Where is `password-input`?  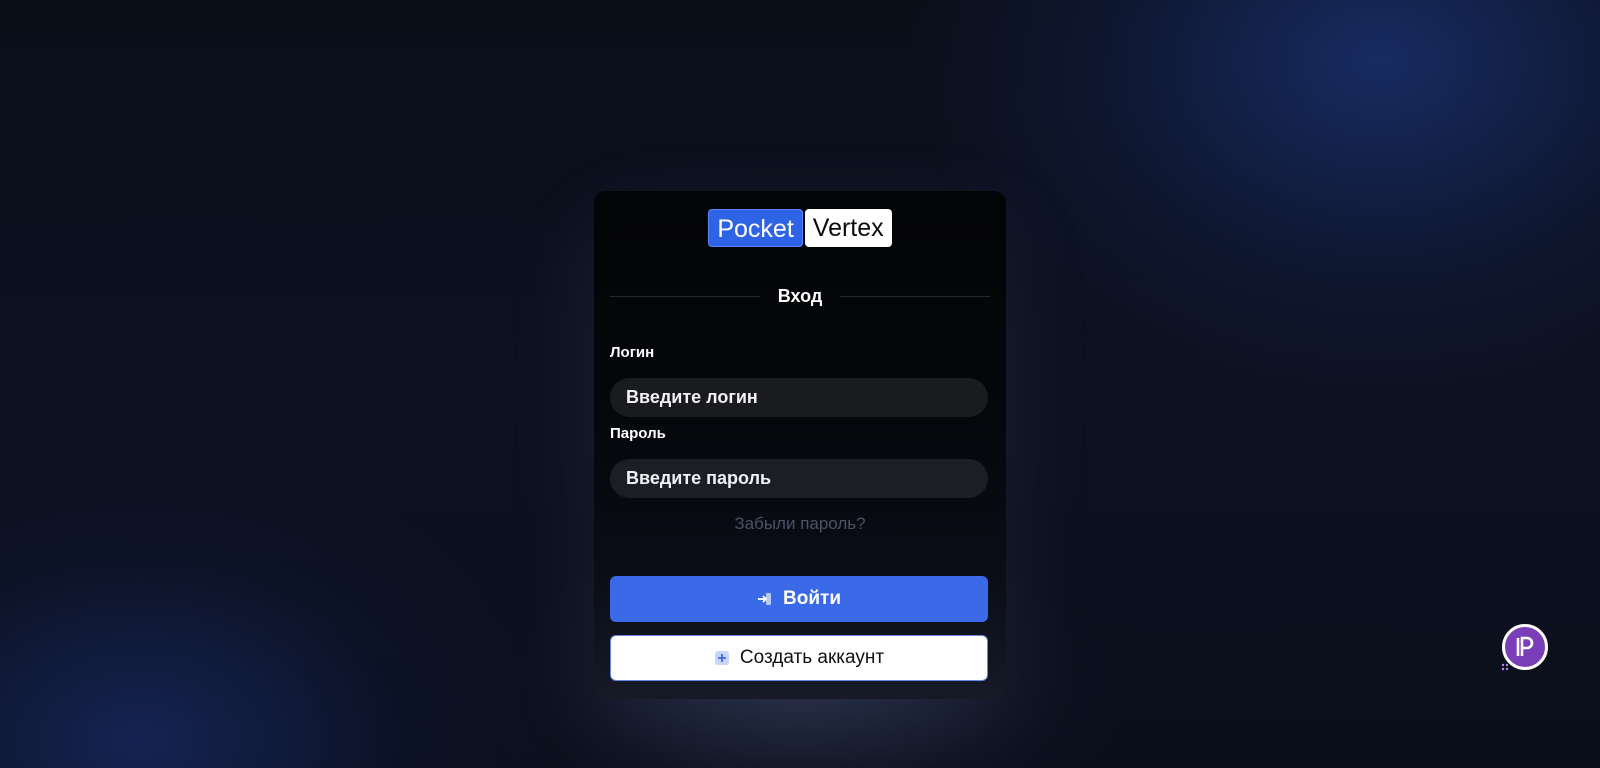 password-input is located at coordinates (799, 478).